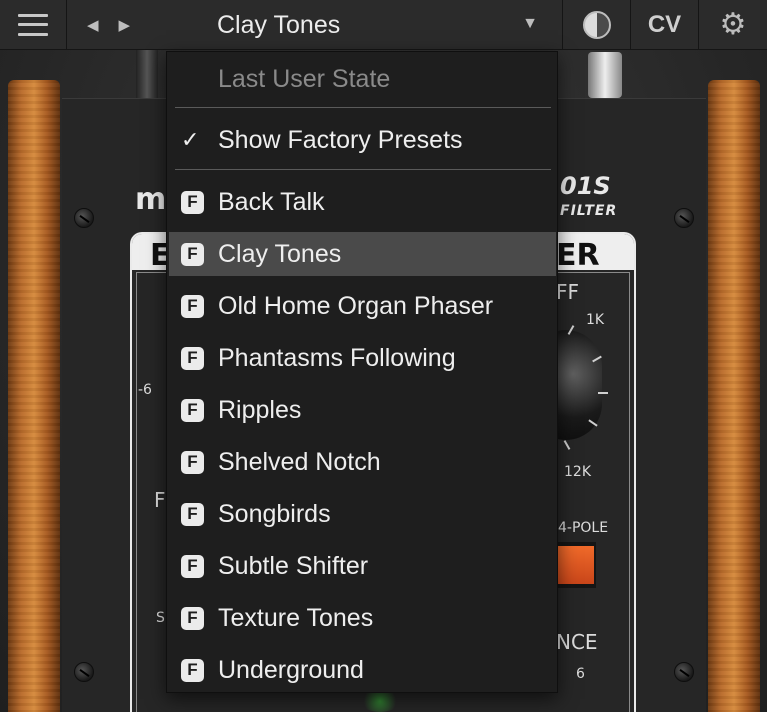 The height and width of the screenshot is (712, 767). I want to click on preset-item: F Old Home Organ Phaser, so click(362, 306).